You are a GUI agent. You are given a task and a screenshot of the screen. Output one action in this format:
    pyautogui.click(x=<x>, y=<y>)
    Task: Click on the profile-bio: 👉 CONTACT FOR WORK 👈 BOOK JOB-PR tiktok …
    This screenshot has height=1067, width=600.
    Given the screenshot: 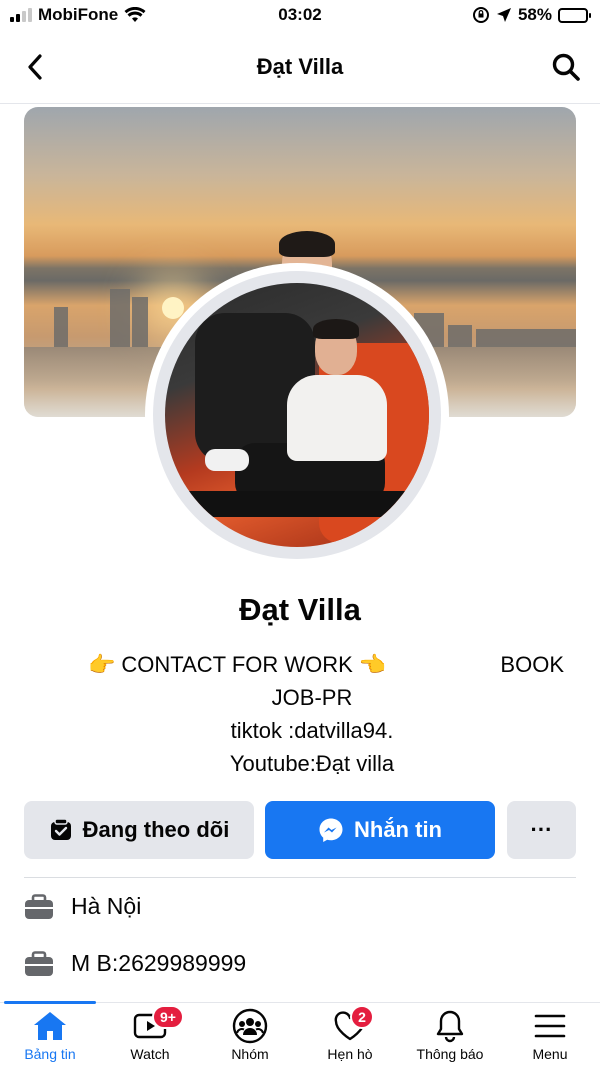 What is the action you would take?
    pyautogui.click(x=312, y=714)
    